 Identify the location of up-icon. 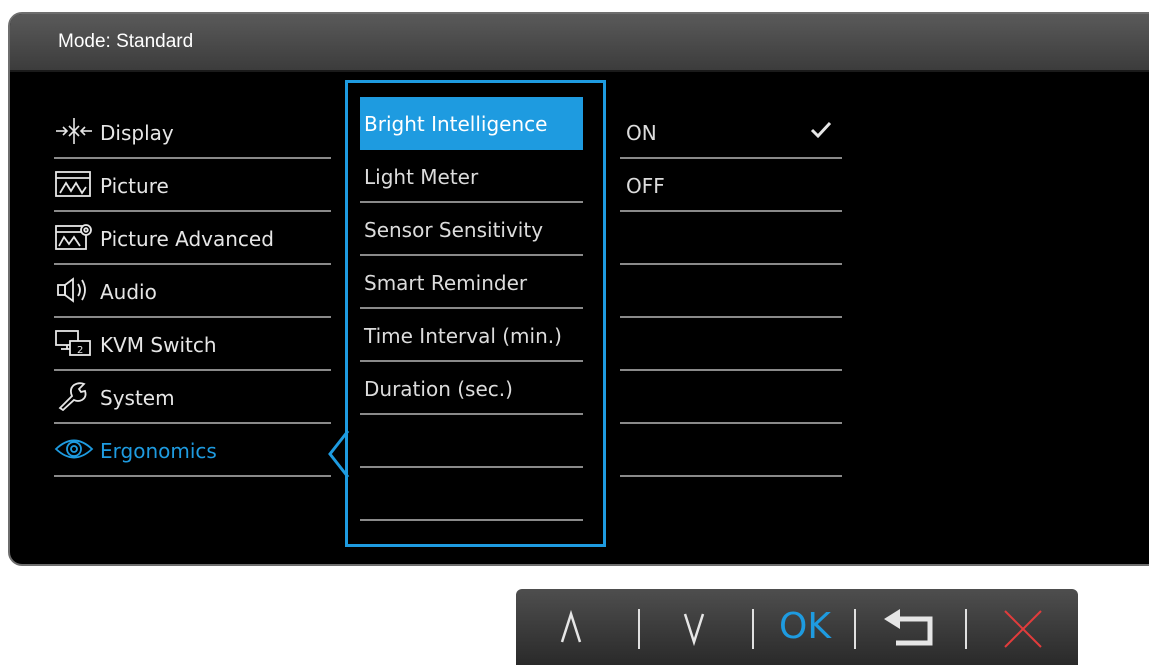
(571, 626).